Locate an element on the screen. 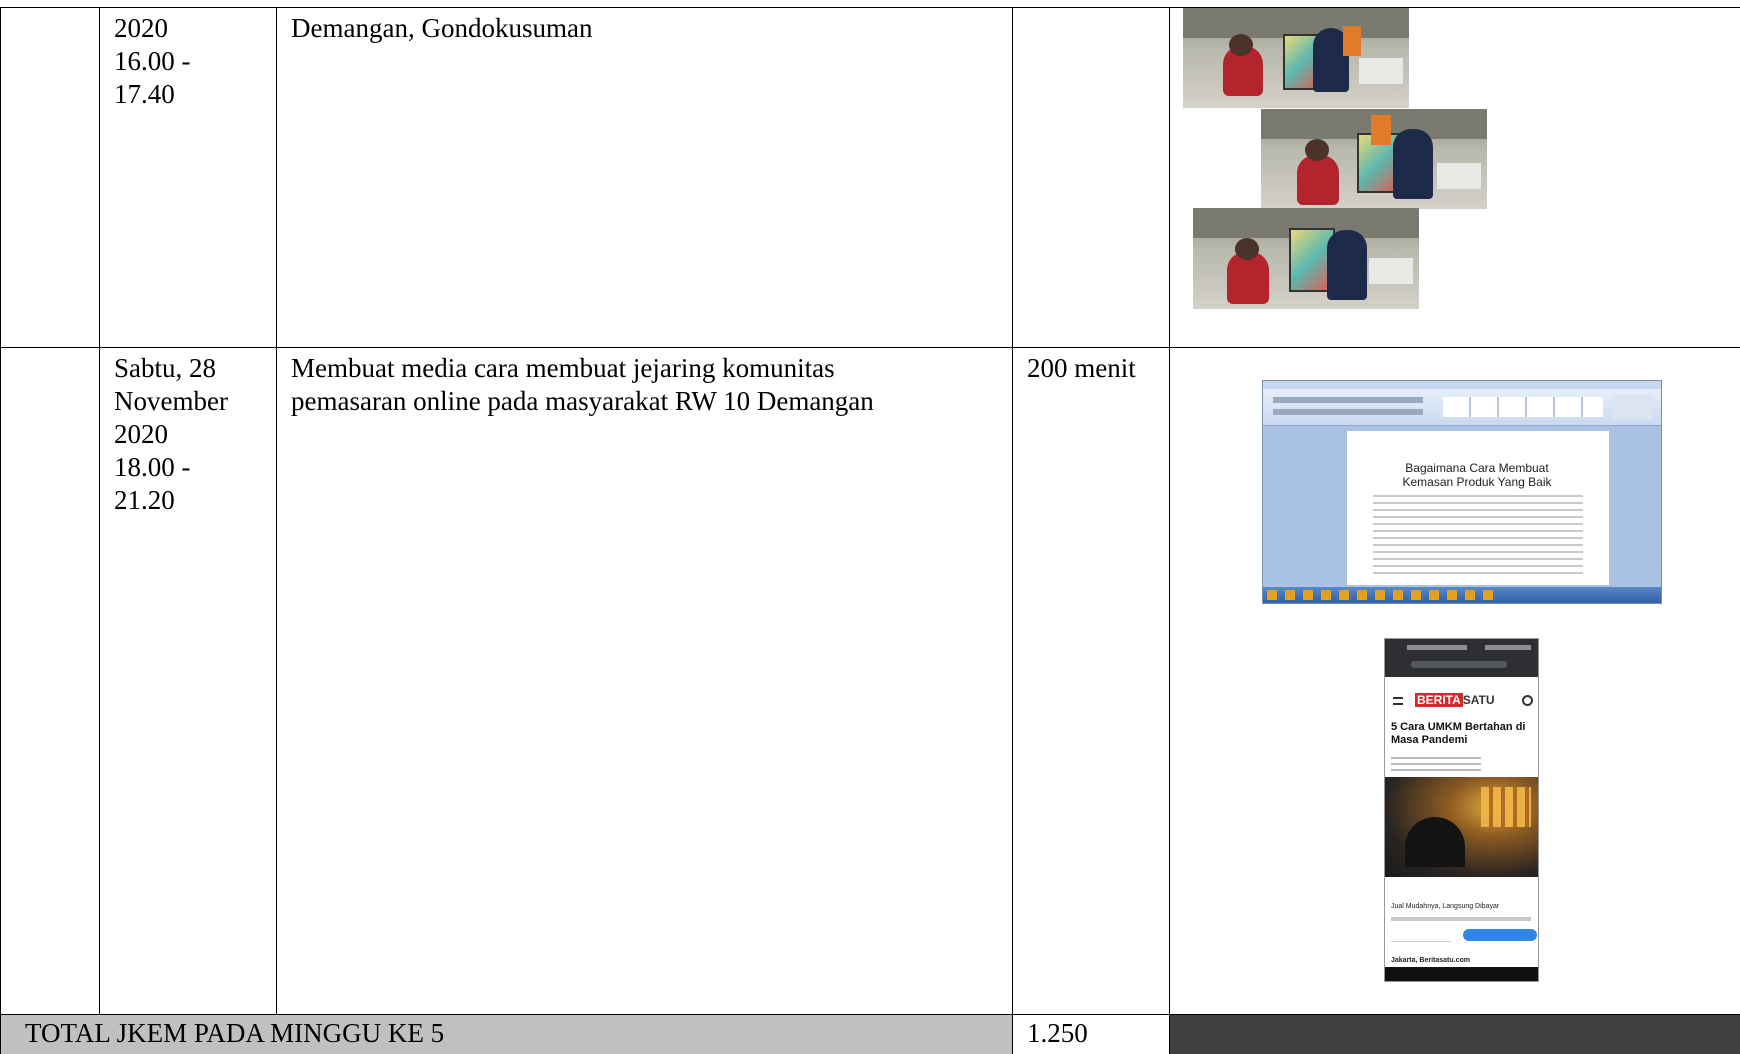 The width and height of the screenshot is (1740, 1054). news-input-field is located at coordinates (1421, 935).